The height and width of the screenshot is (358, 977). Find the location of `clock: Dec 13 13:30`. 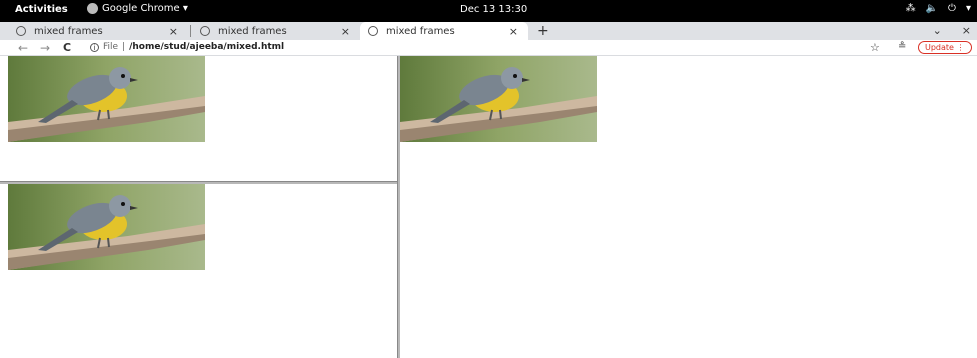

clock: Dec 13 13:30 is located at coordinates (493, 9).